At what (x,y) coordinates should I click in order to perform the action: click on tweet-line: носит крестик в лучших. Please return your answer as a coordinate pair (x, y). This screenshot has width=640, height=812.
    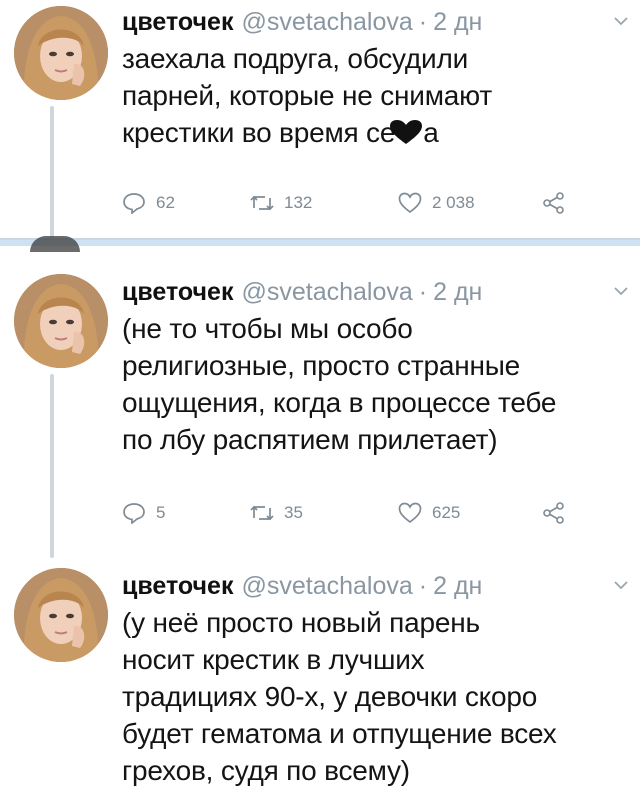
    Looking at the image, I should click on (273, 659).